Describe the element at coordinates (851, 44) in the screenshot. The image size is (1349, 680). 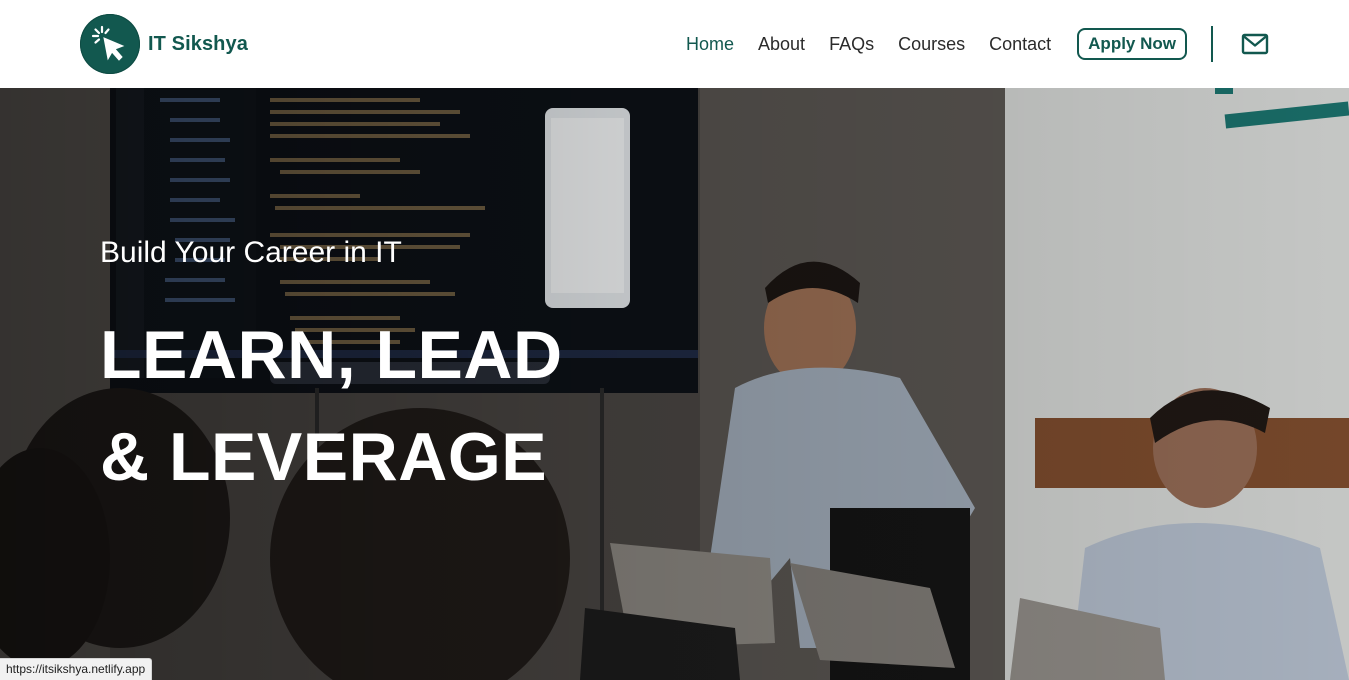
I see `nav-faqs: FAQs` at that location.